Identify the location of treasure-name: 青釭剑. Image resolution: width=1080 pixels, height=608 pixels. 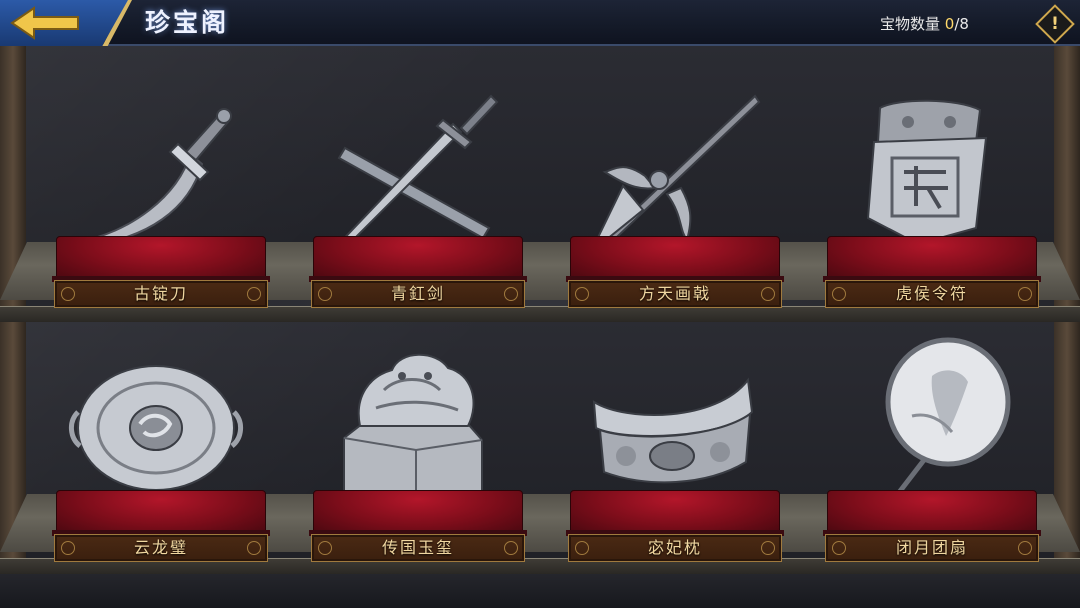
(417, 293).